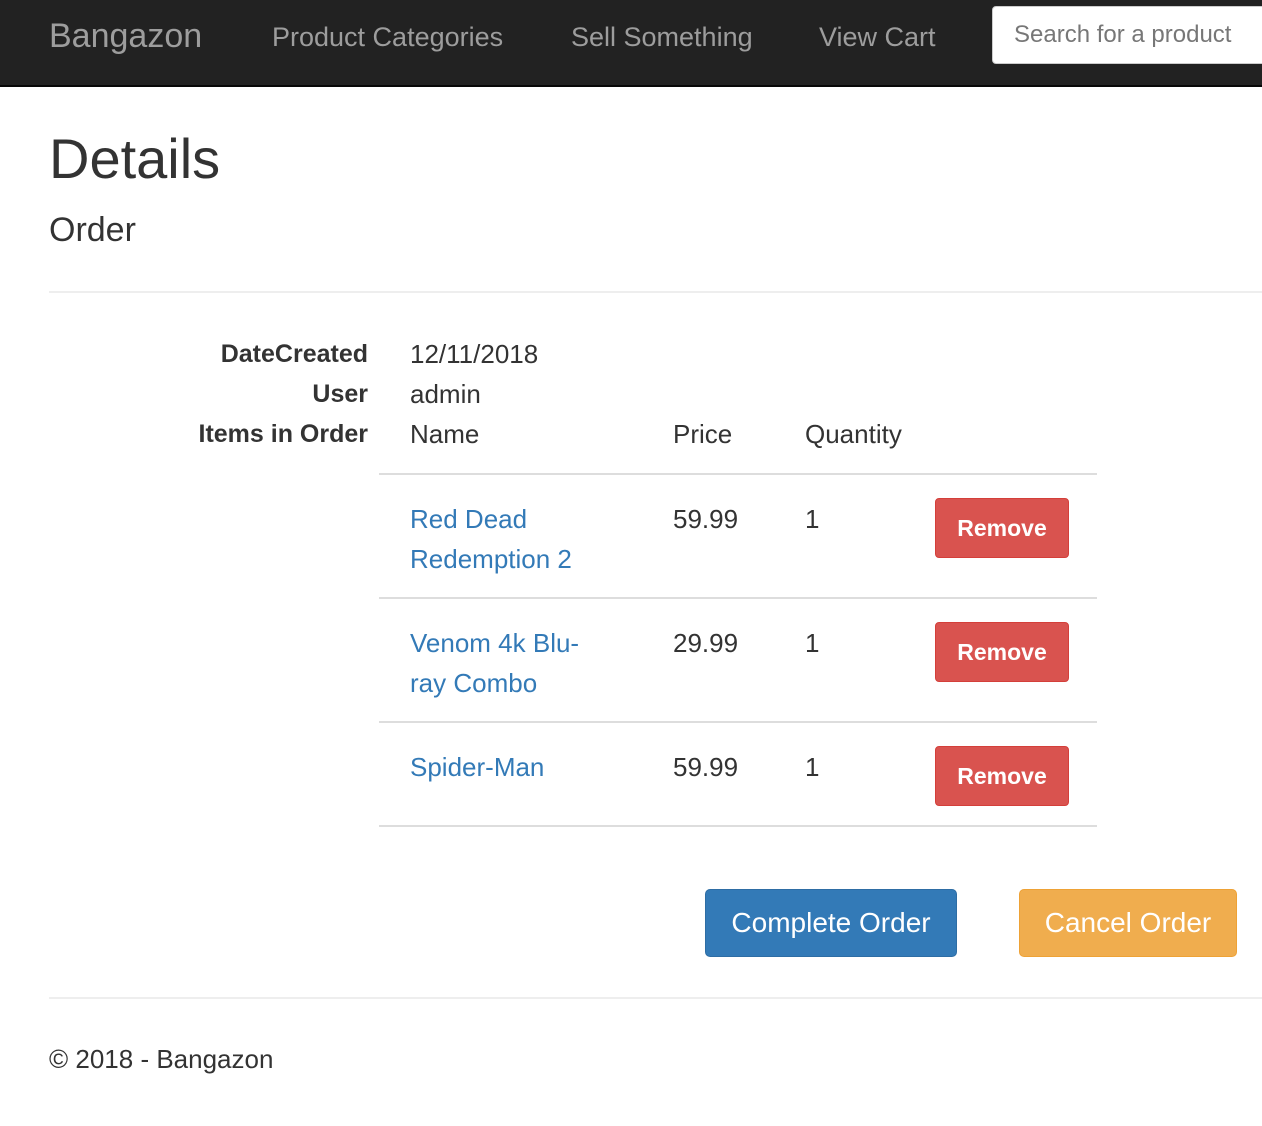  Describe the element at coordinates (662, 37) in the screenshot. I see `nav-link-sell-something: Sell Something` at that location.